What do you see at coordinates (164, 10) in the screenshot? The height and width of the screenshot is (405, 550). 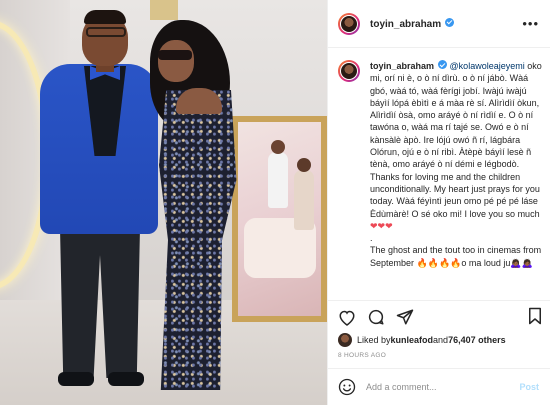 I see `gold-pillar` at bounding box center [164, 10].